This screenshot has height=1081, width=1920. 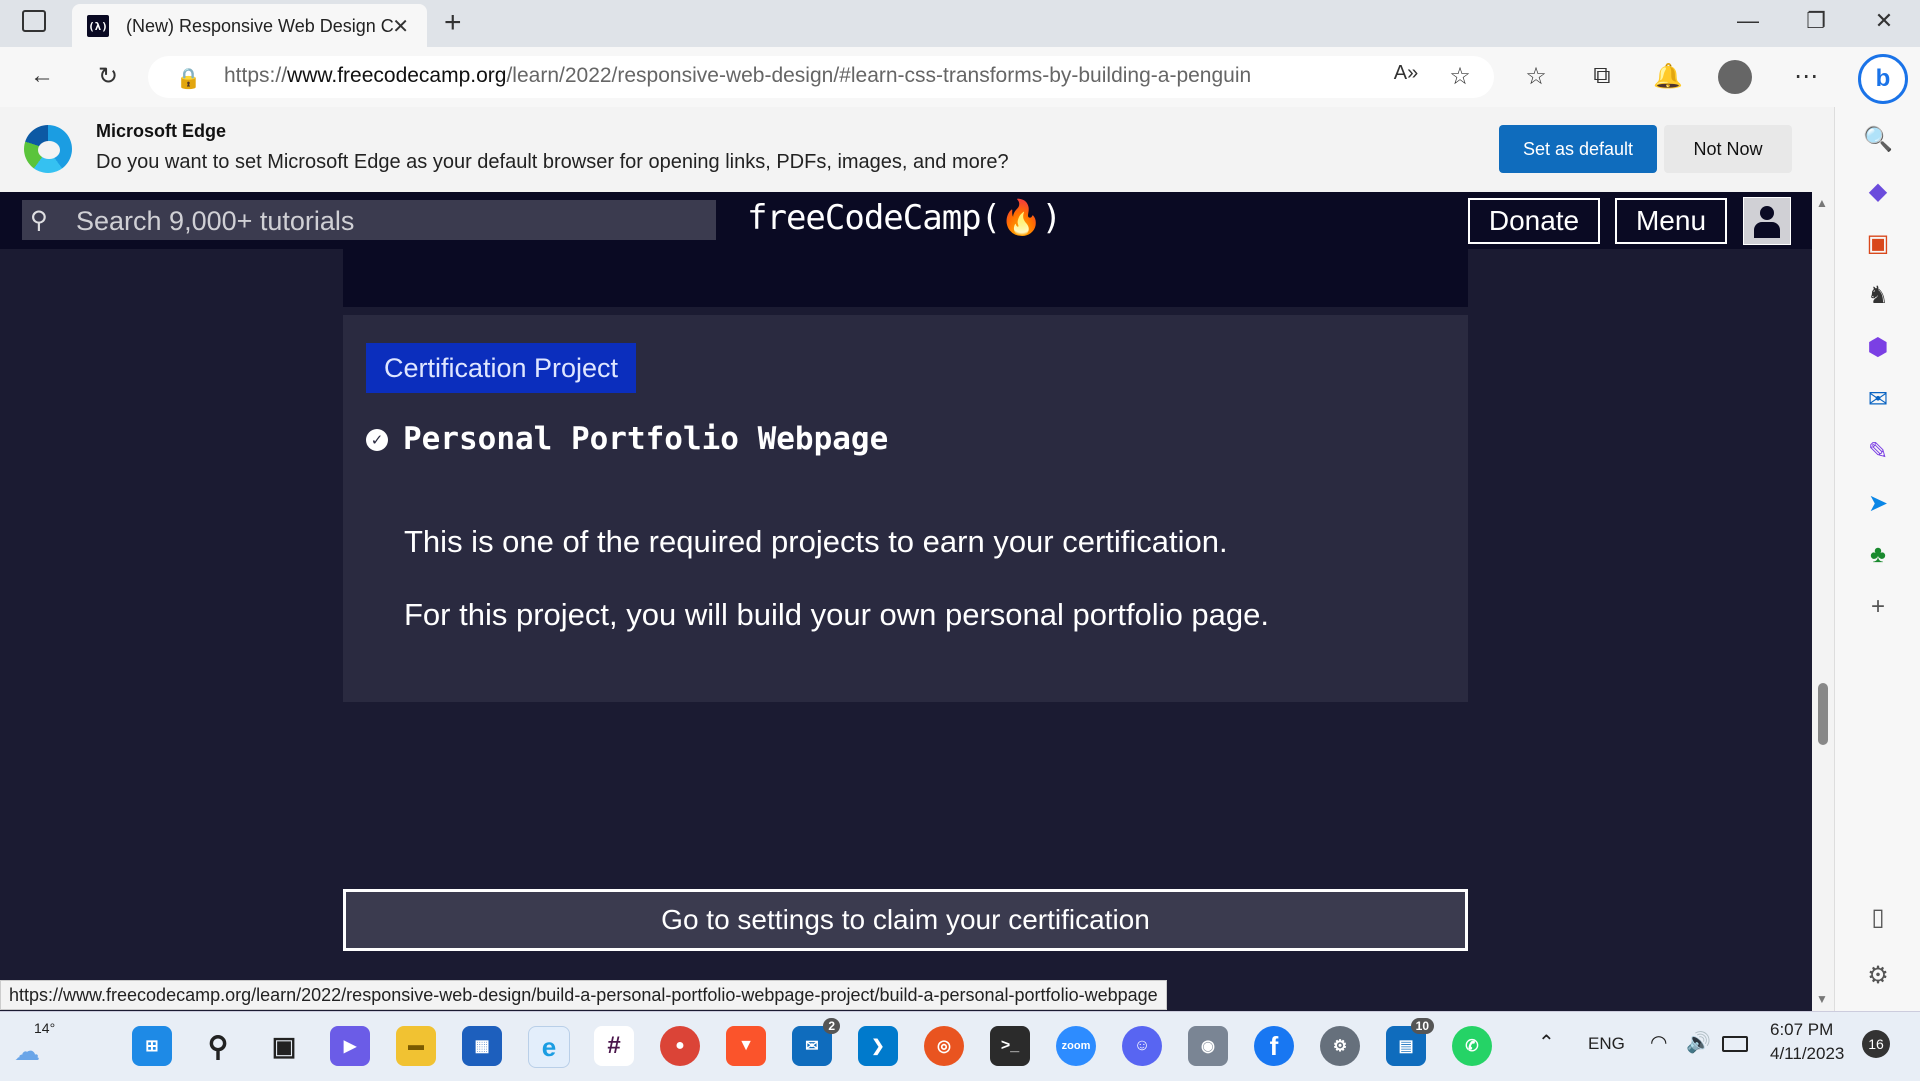 I want to click on weather-temp: 14°, so click(x=45, y=1028).